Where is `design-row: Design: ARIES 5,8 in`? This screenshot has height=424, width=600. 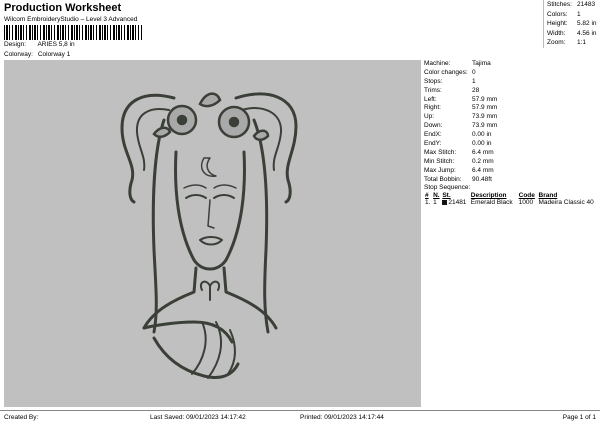
design-row: Design: ARIES 5,8 in is located at coordinates (39, 44).